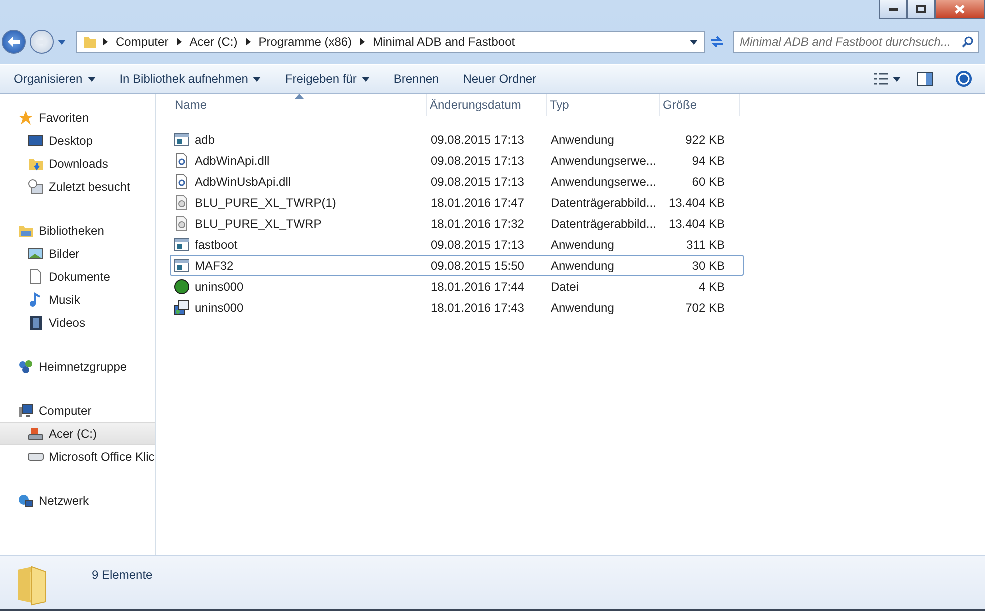  I want to click on sidebar-item: Acer (C:), so click(77, 433).